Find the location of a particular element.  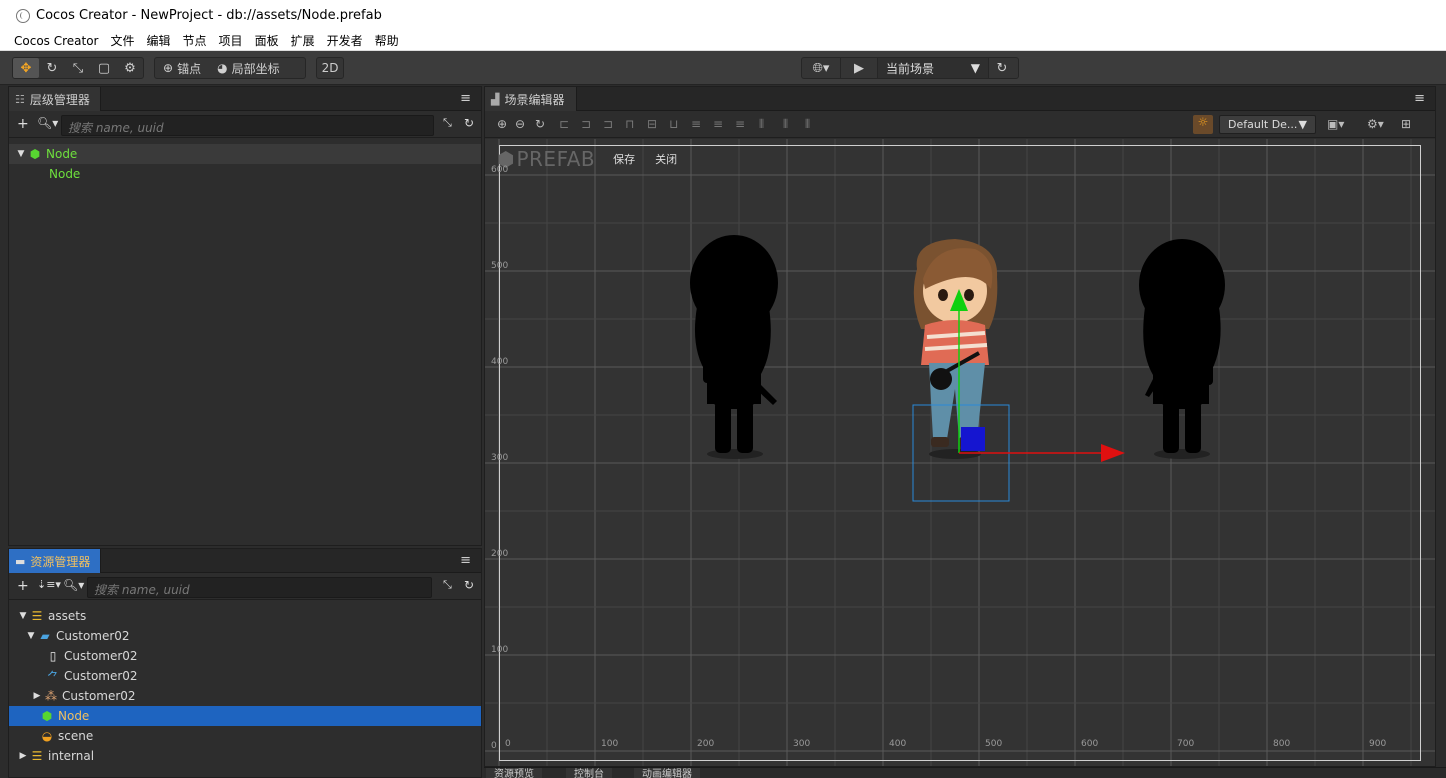

asset-label: Customer02 is located at coordinates (93, 636).